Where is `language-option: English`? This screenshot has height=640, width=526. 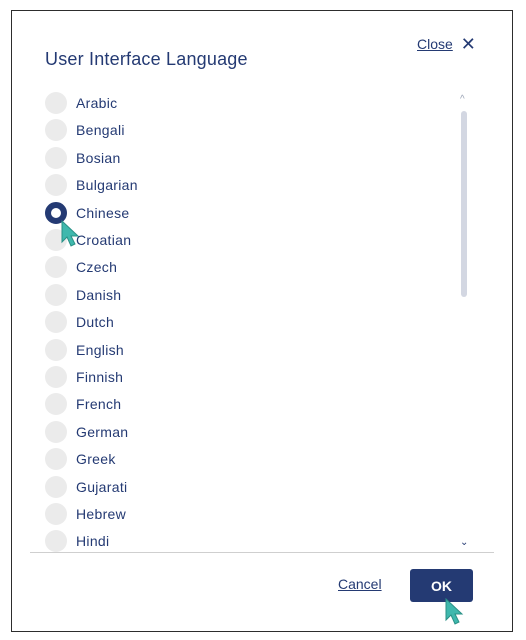
language-option: English is located at coordinates (84, 350).